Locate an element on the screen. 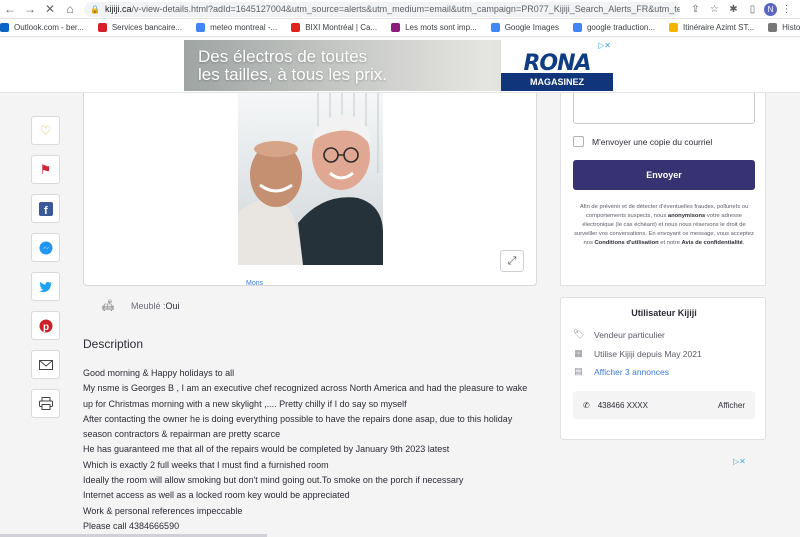  description-line: Work & personal references impeccable is located at coordinates (163, 510).